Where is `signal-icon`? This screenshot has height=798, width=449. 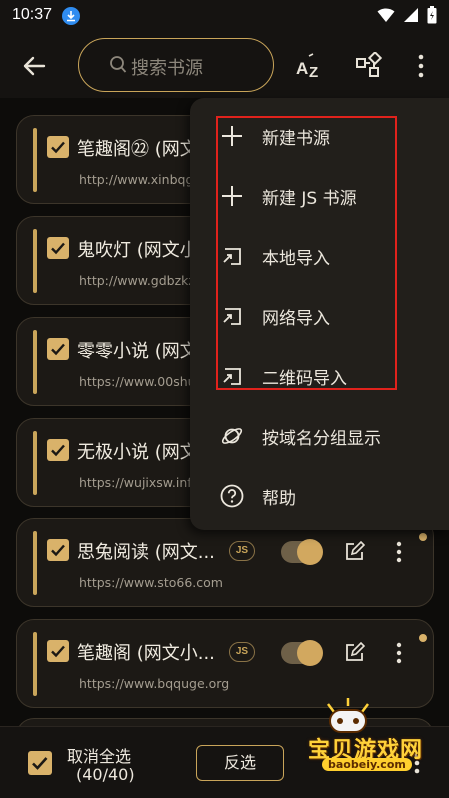
signal-icon is located at coordinates (411, 15).